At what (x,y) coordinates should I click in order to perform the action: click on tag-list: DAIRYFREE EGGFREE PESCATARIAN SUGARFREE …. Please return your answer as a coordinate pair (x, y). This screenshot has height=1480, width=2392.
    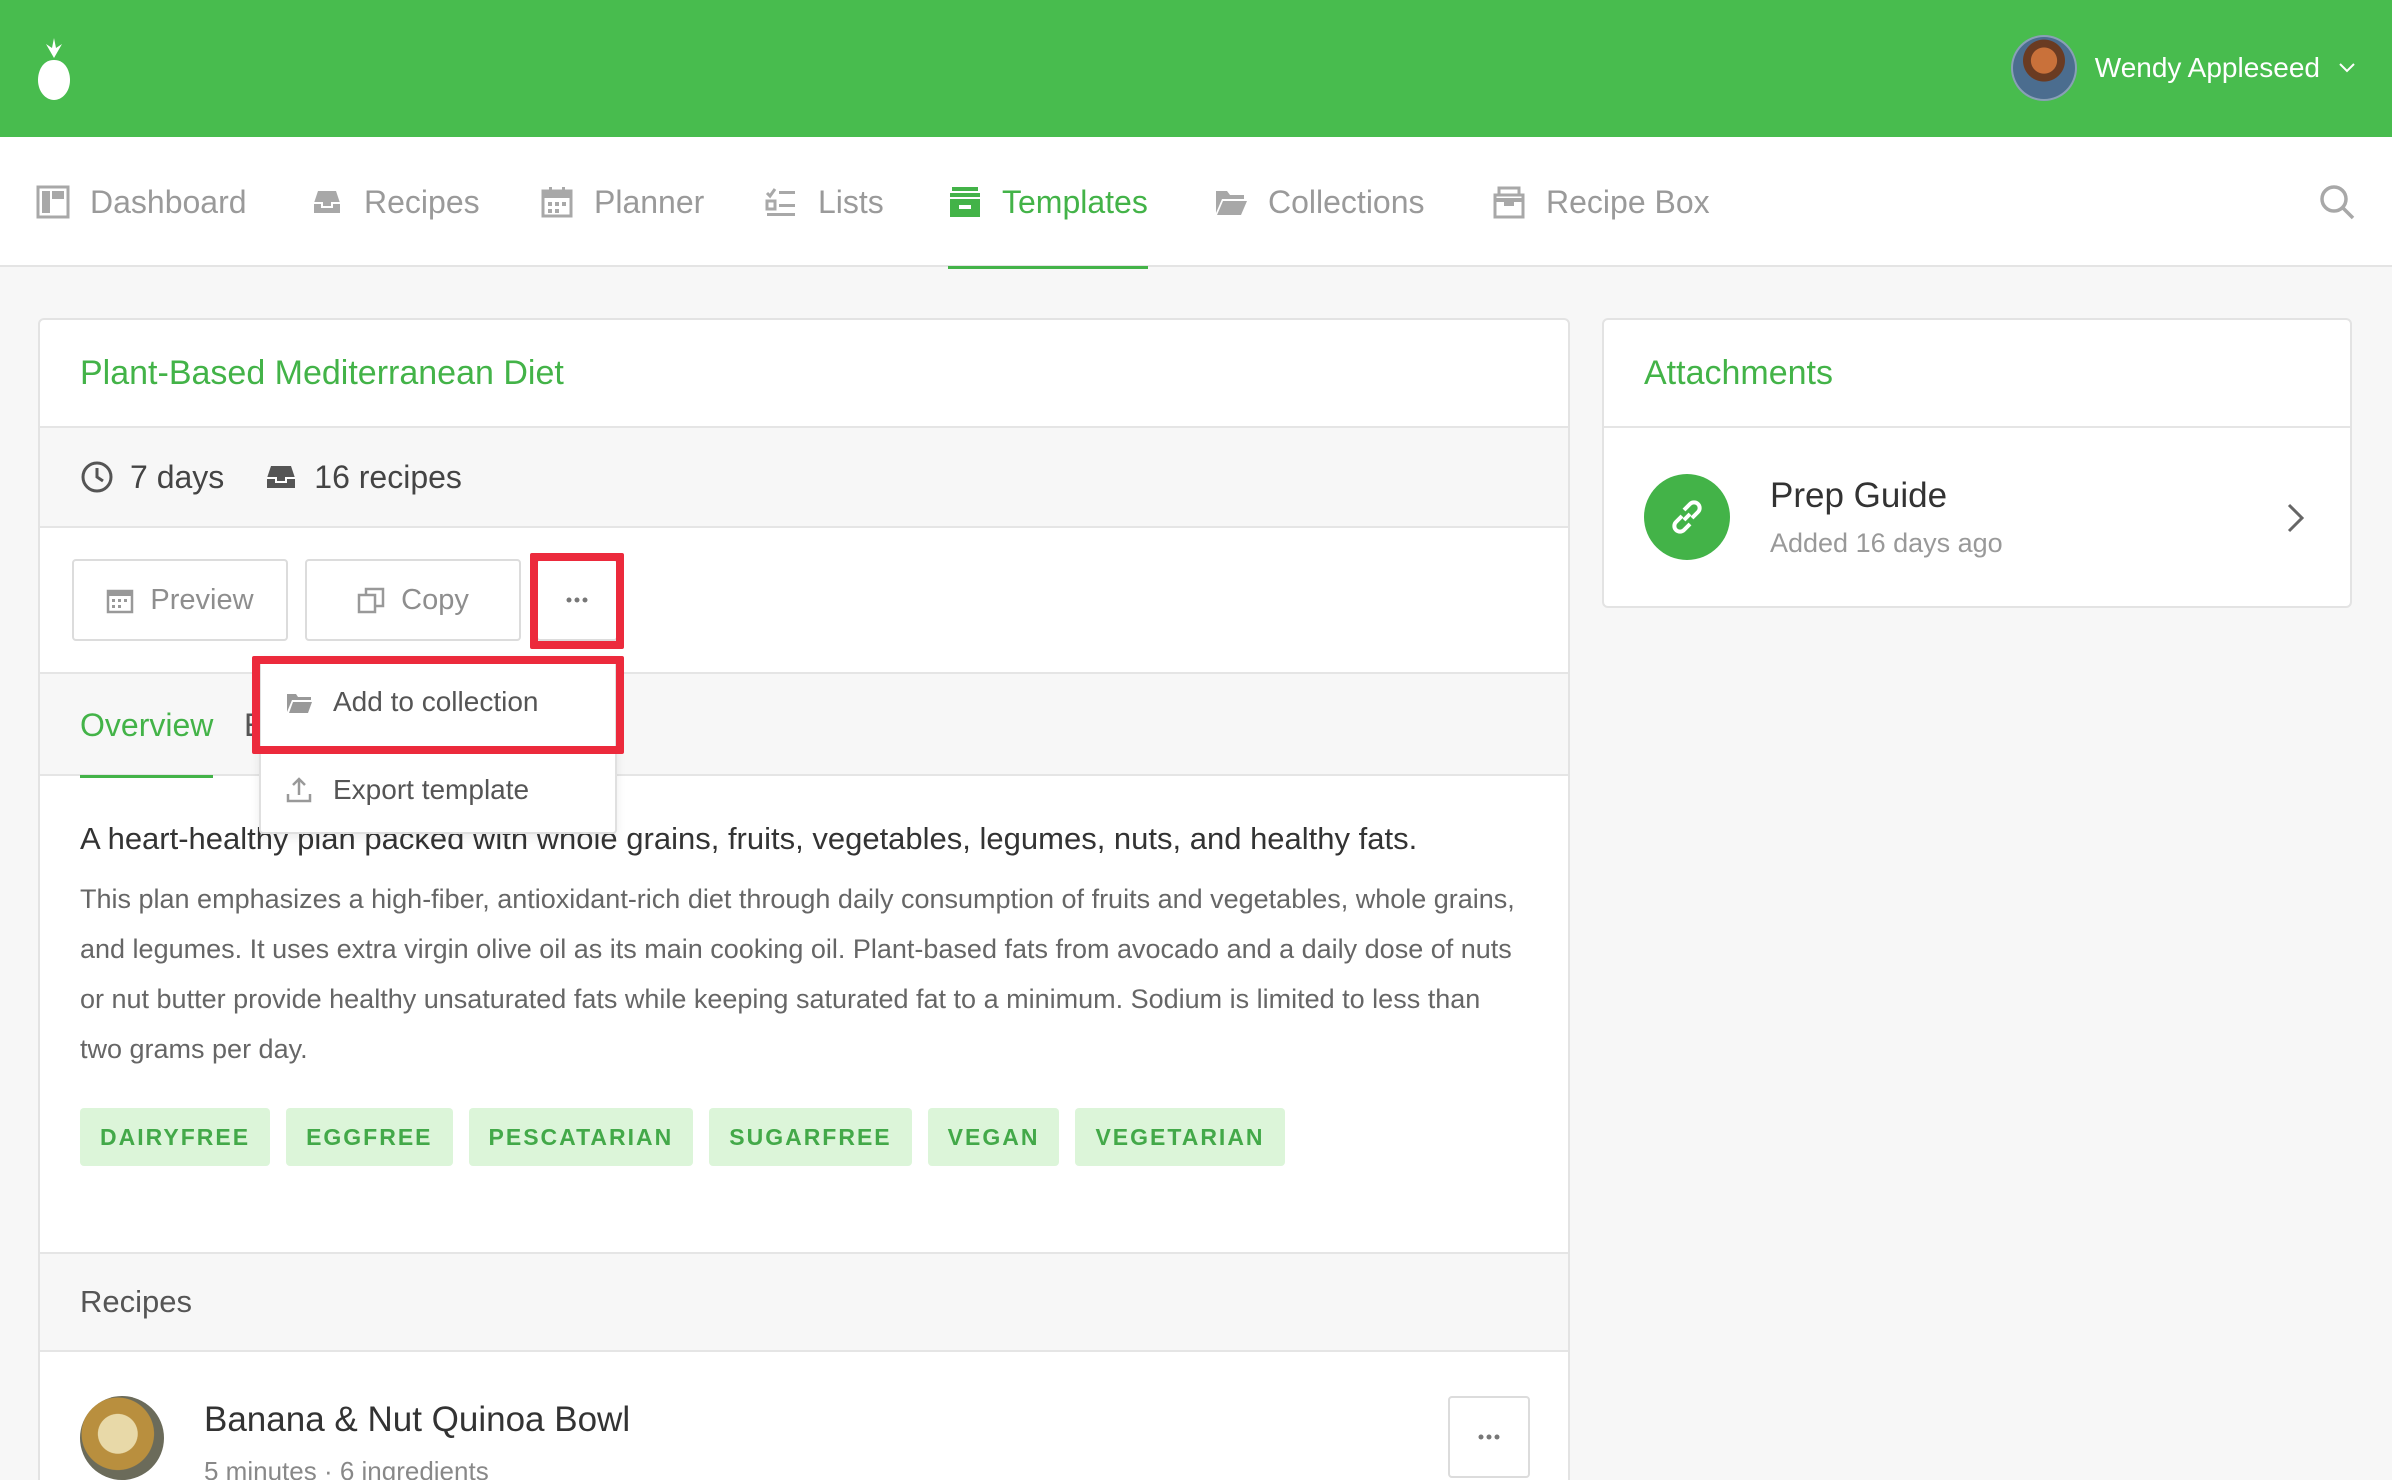
    Looking at the image, I should click on (804, 1137).